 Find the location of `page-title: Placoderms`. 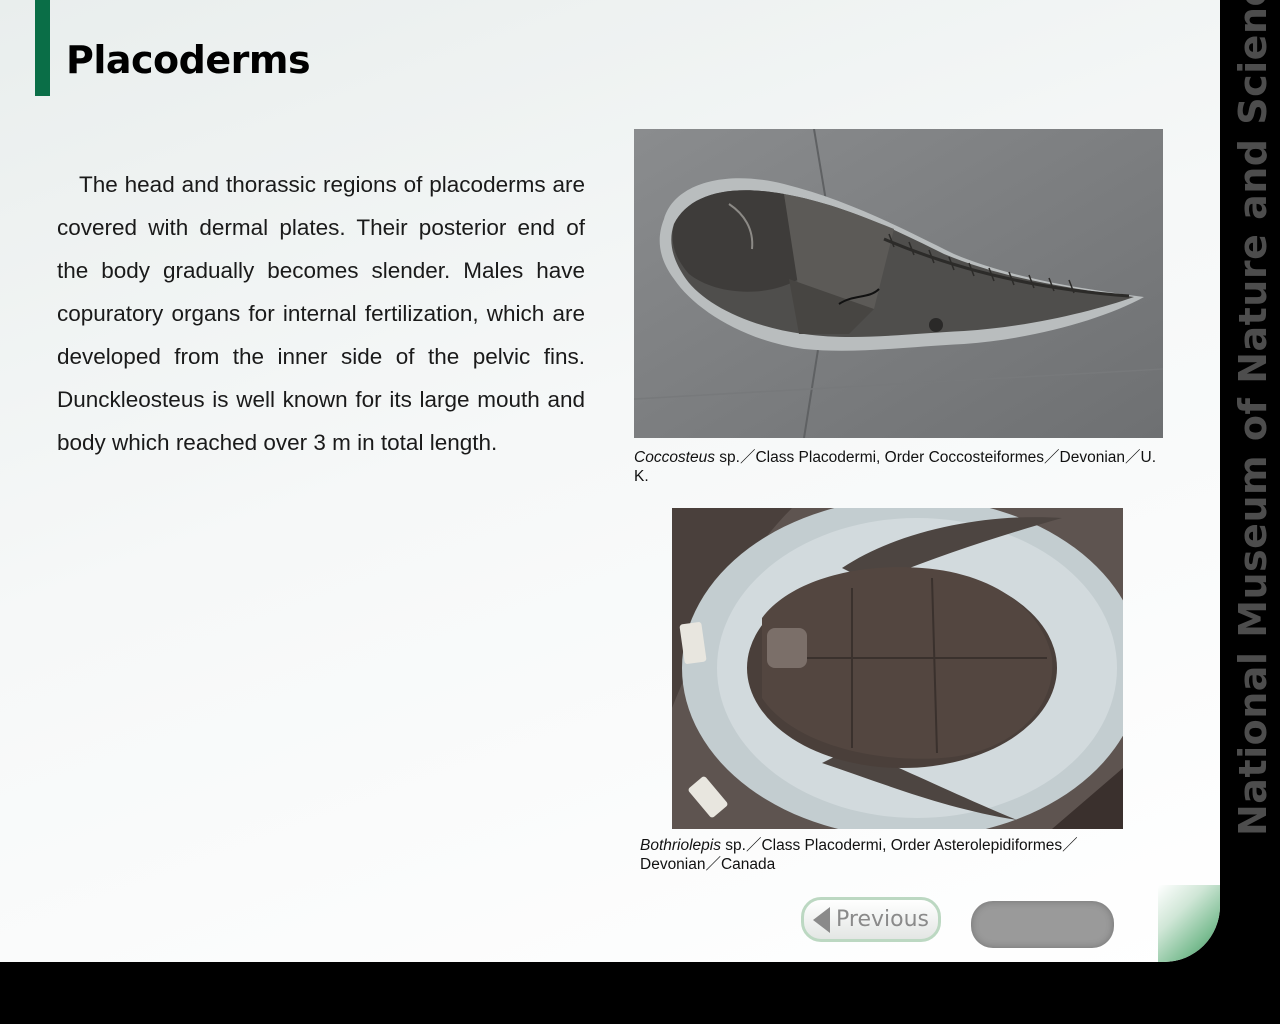

page-title: Placoderms is located at coordinates (188, 60).